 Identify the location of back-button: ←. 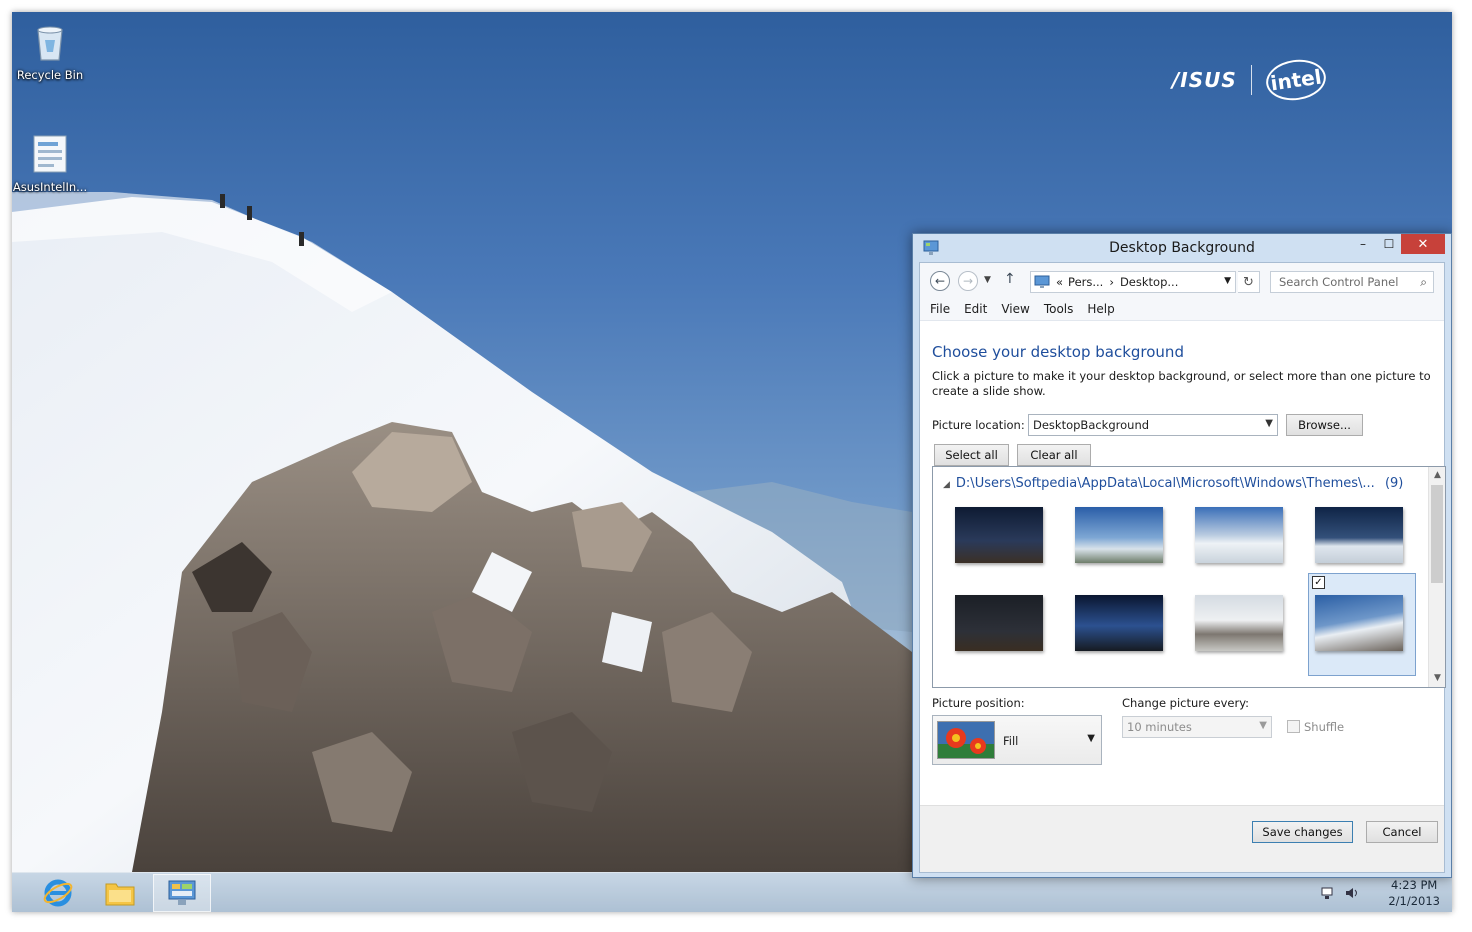
(940, 281).